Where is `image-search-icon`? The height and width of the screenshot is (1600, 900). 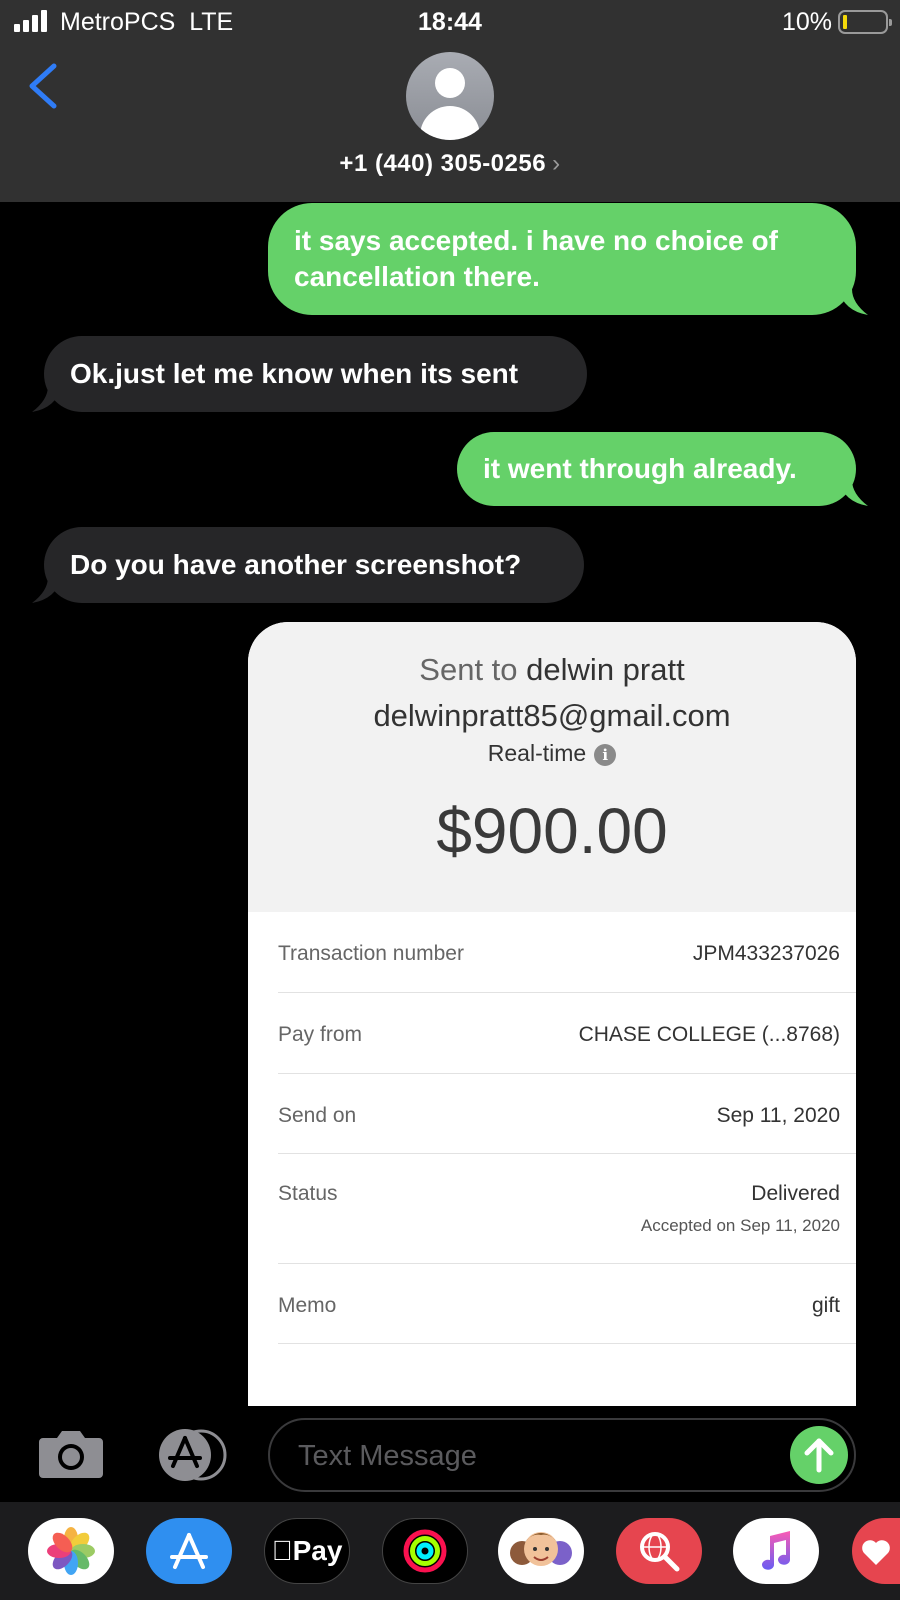
image-search-icon is located at coordinates (660, 1552).